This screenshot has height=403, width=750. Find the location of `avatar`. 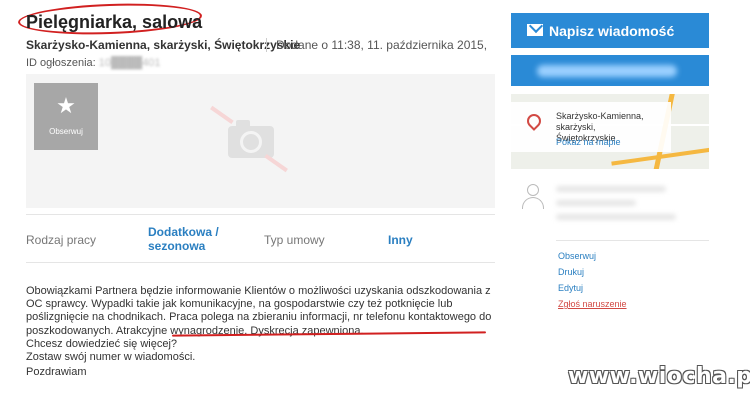

avatar is located at coordinates (533, 196).